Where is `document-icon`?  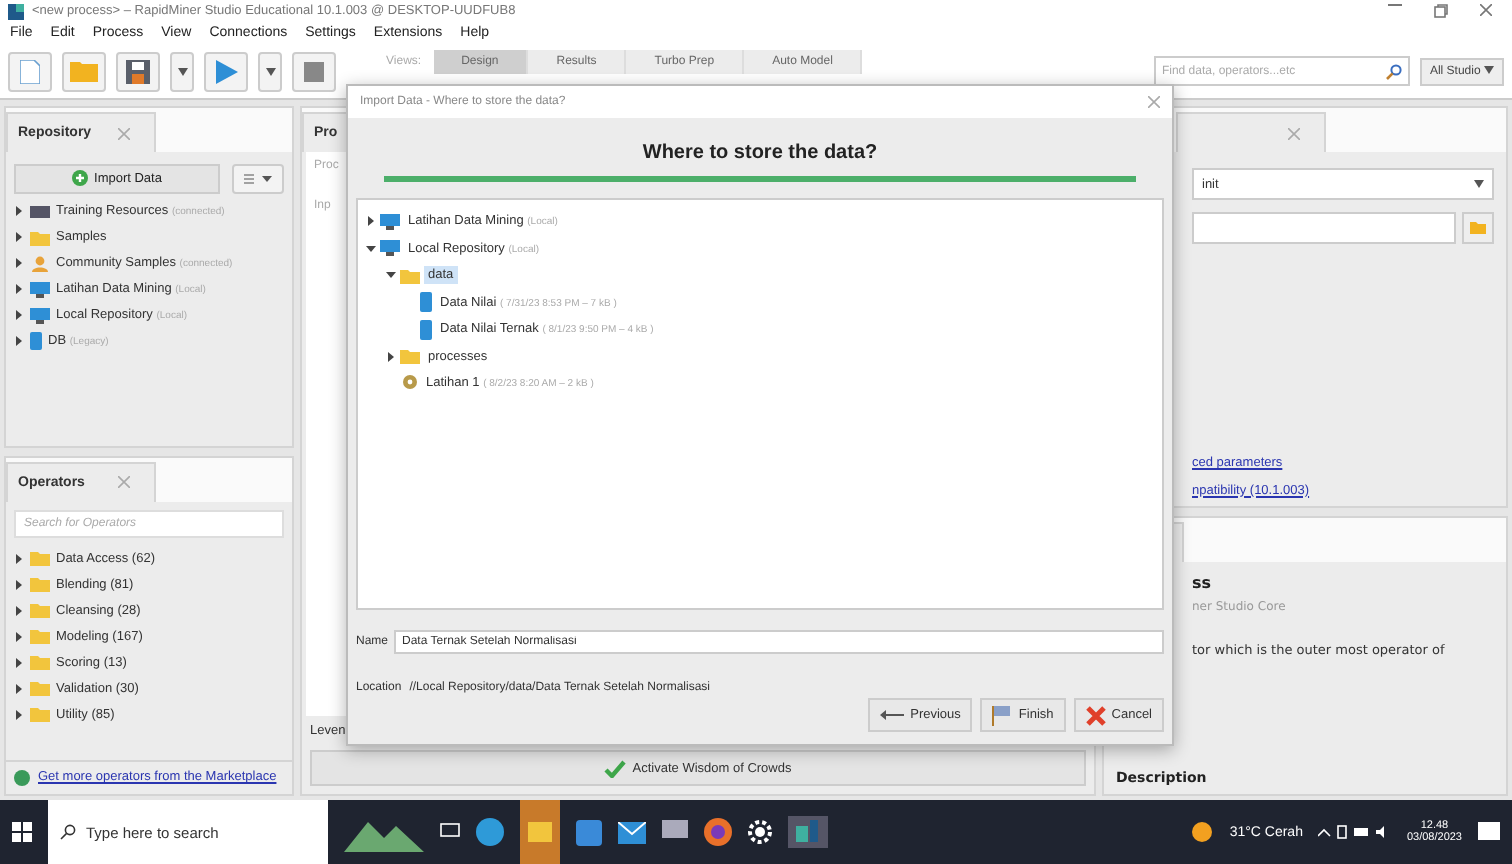 document-icon is located at coordinates (30, 71).